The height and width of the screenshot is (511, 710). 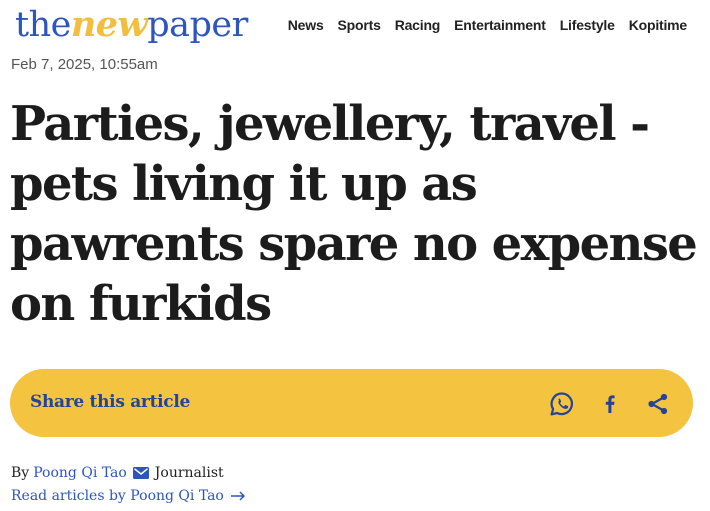 I want to click on more-articles-link: Read articles by Poong Qi Tao, so click(x=128, y=496).